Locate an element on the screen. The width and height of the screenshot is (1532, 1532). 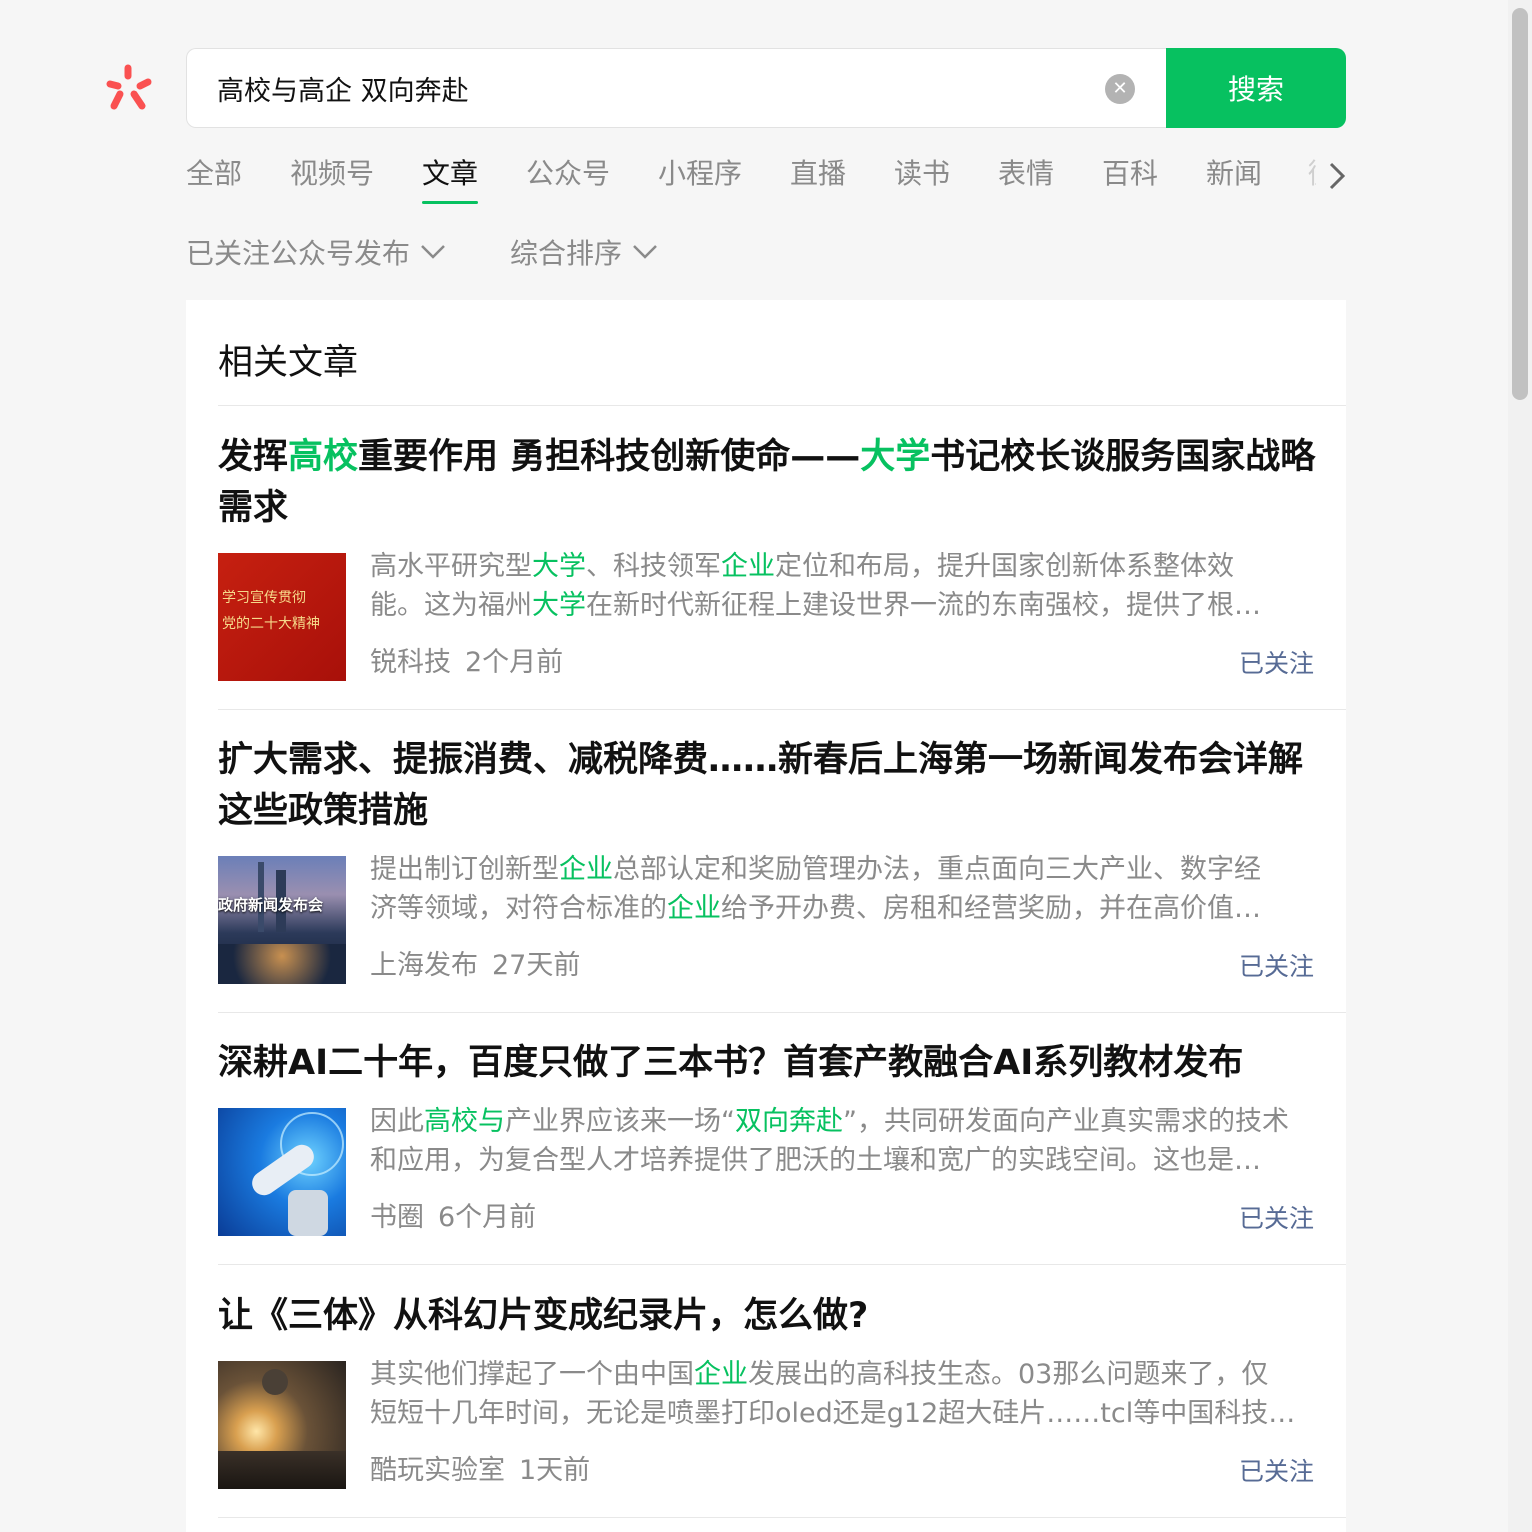
article-time: 6个月前 is located at coordinates (487, 1217).